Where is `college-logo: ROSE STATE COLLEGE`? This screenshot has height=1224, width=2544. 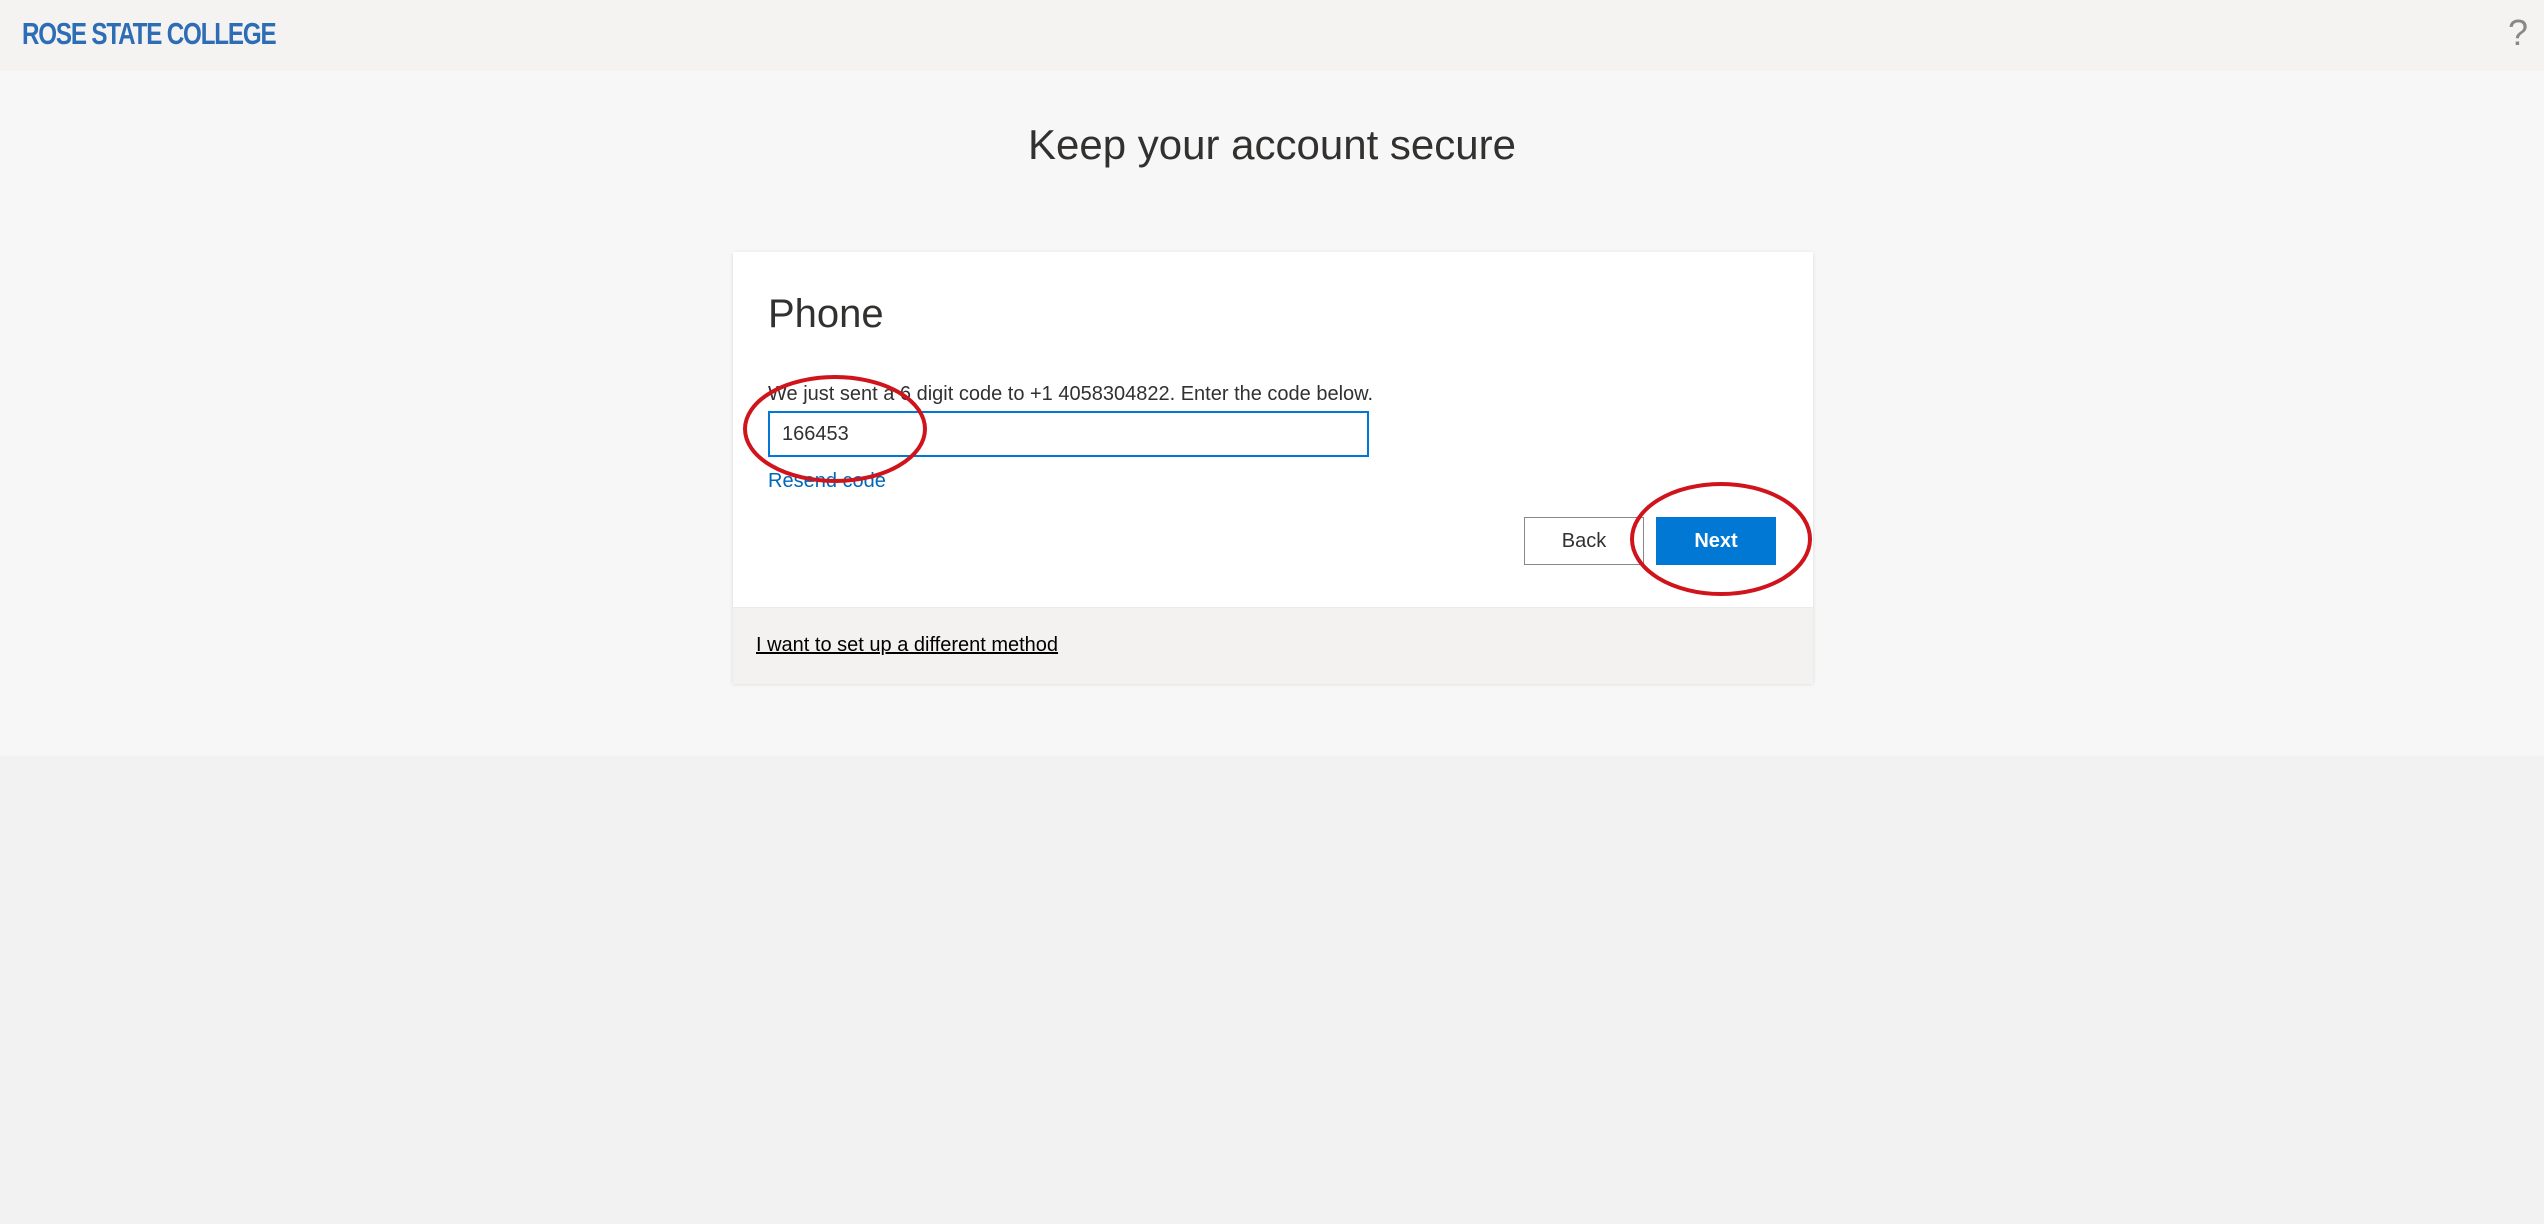
college-logo: ROSE STATE COLLEGE is located at coordinates (149, 33).